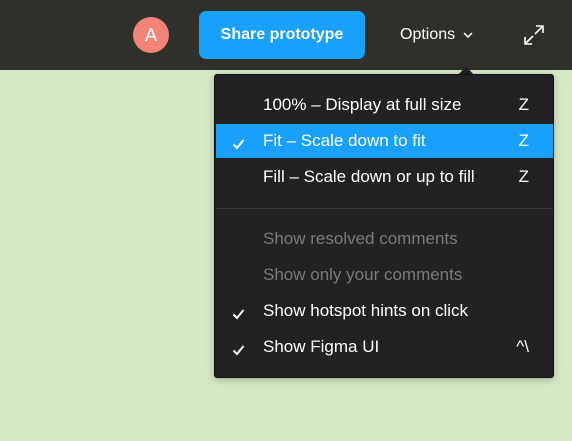  I want to click on menu-item-zoom-100: 100% – Display at full size Z, so click(384, 105).